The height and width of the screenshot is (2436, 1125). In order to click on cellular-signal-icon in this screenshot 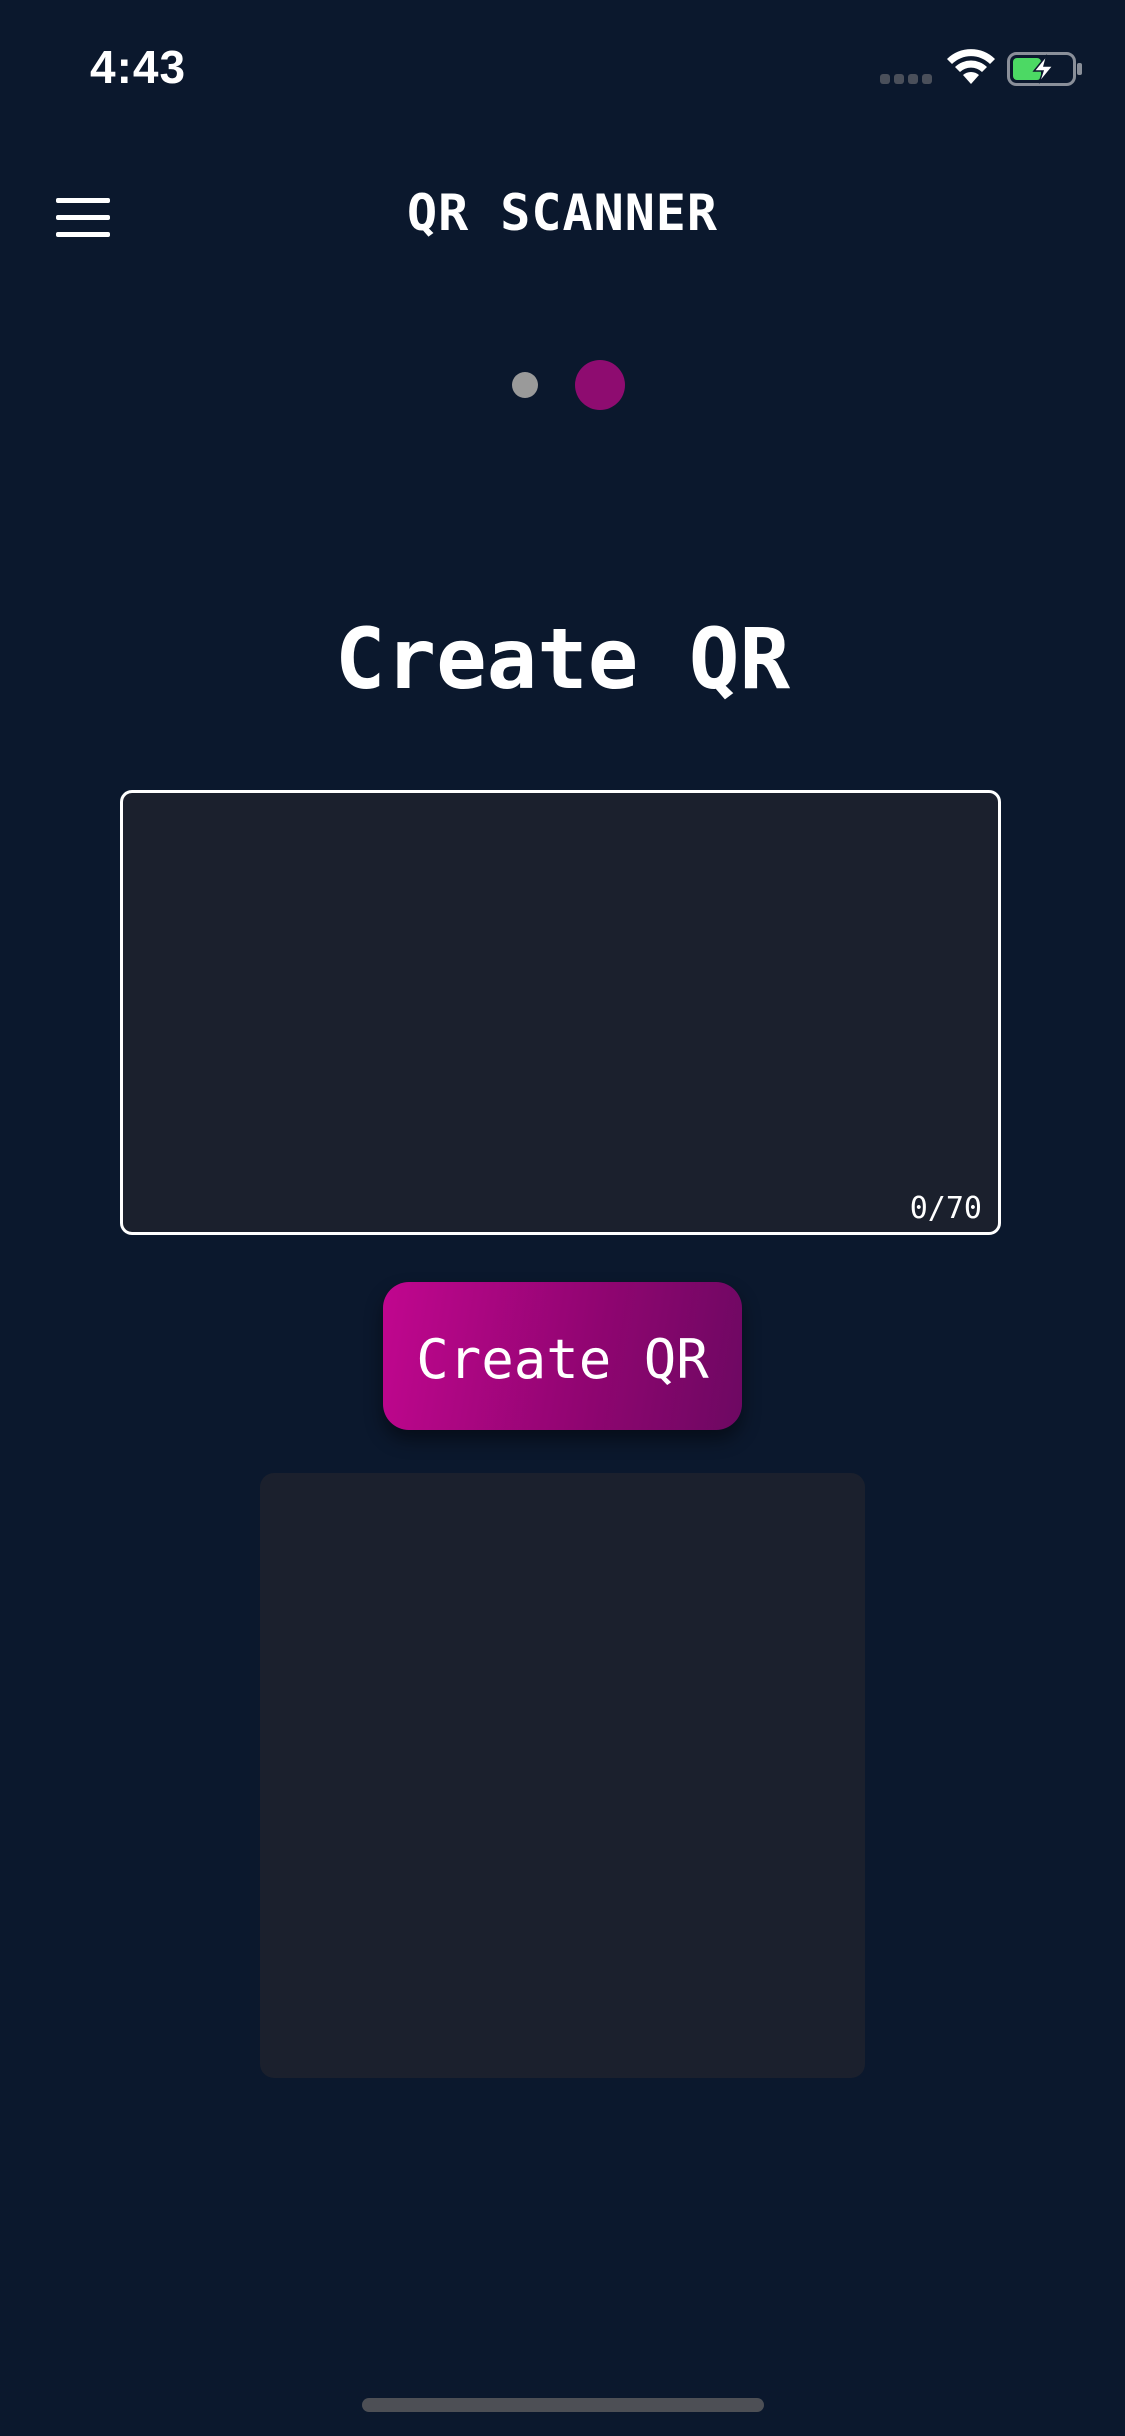, I will do `click(906, 79)`.